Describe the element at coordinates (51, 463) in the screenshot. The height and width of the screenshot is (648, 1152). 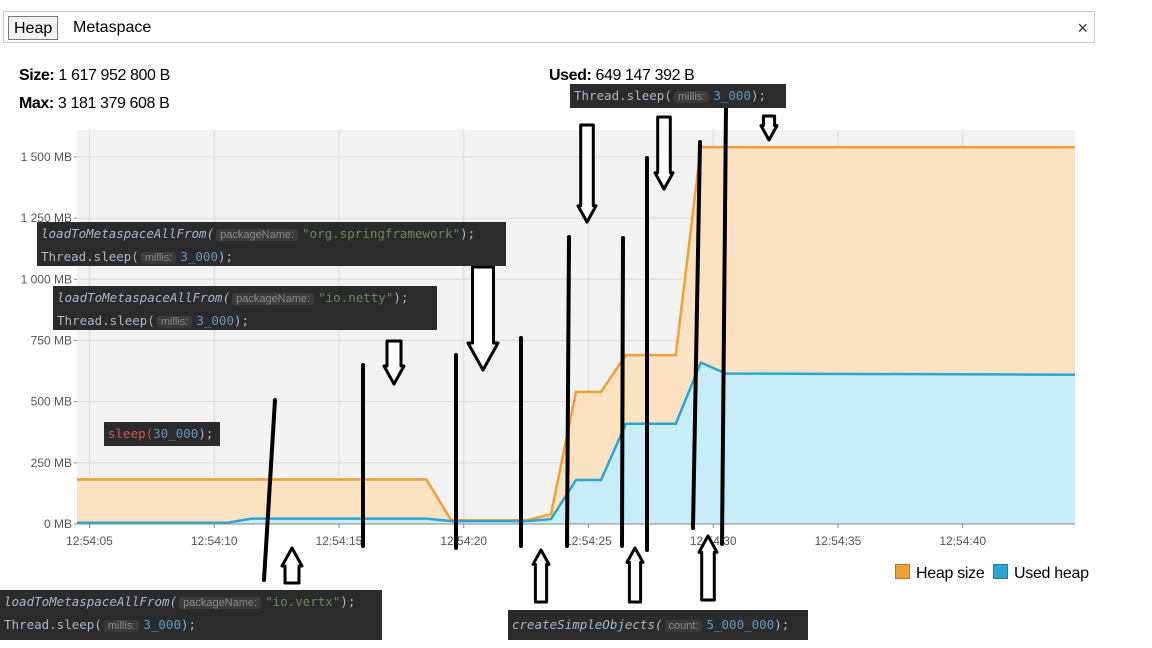
I see `y-tick-label: 250 MB` at that location.